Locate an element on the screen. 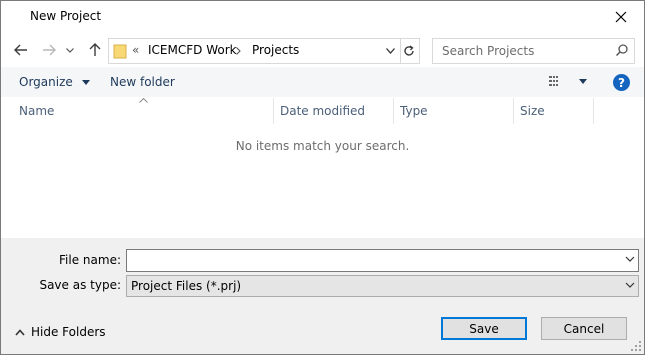 Image resolution: width=645 pixels, height=355 pixels. recent-locations-button is located at coordinates (70, 50).